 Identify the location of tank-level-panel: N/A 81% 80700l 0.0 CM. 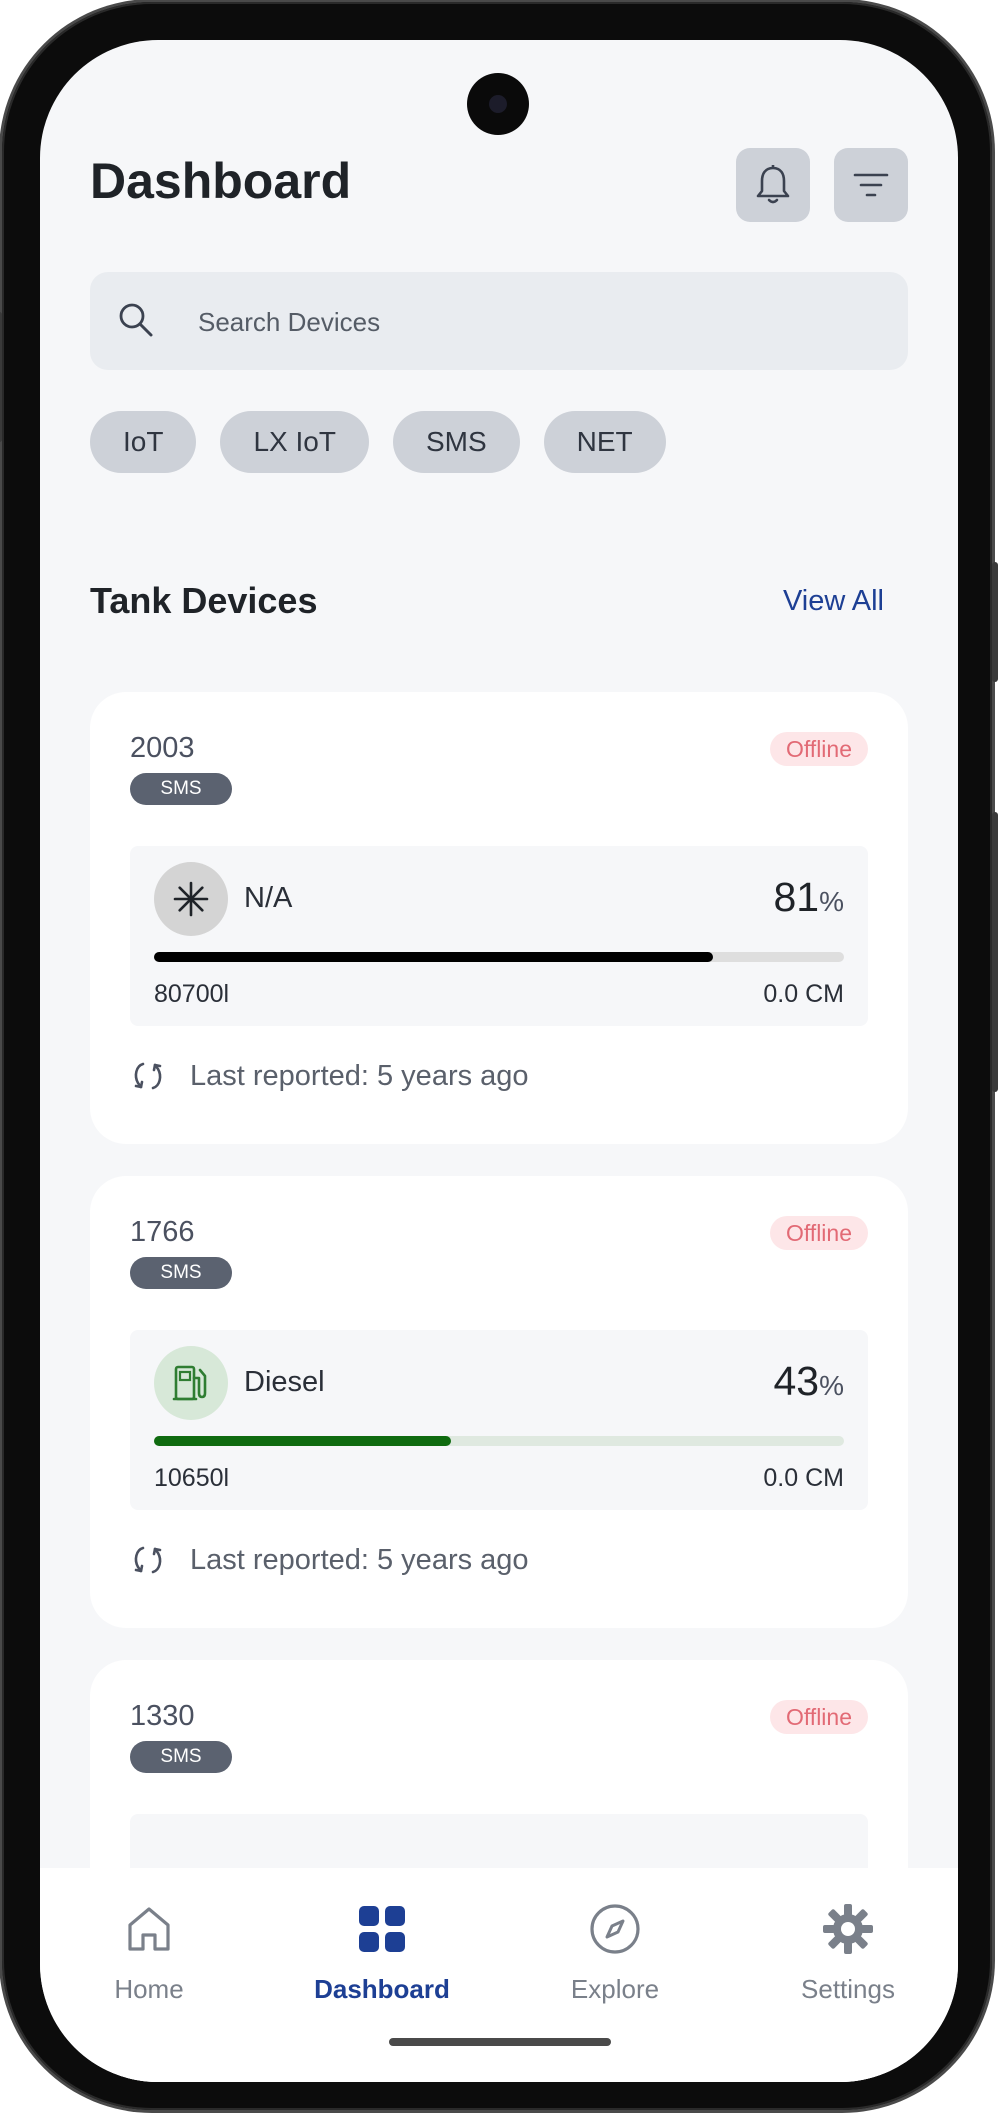
(499, 936).